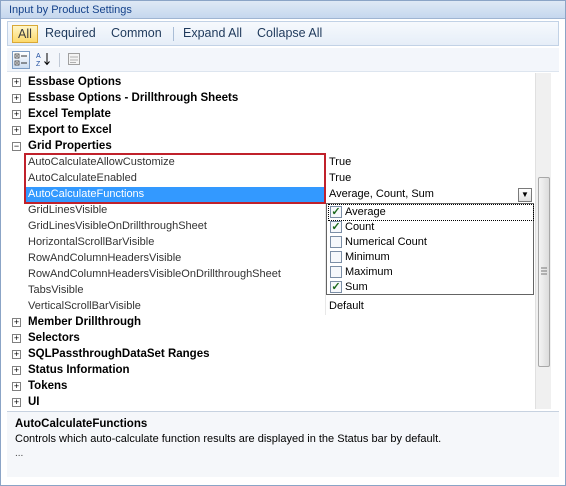 This screenshot has height=486, width=566. Describe the element at coordinates (271, 179) in the screenshot. I see `property-row: AutoCalculateEnabled True` at that location.